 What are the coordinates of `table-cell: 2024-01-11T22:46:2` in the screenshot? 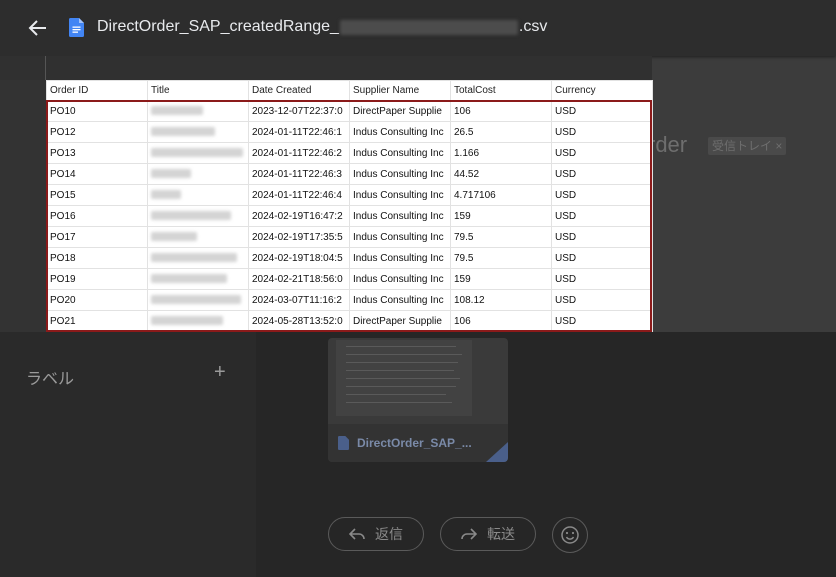 It's located at (299, 153).